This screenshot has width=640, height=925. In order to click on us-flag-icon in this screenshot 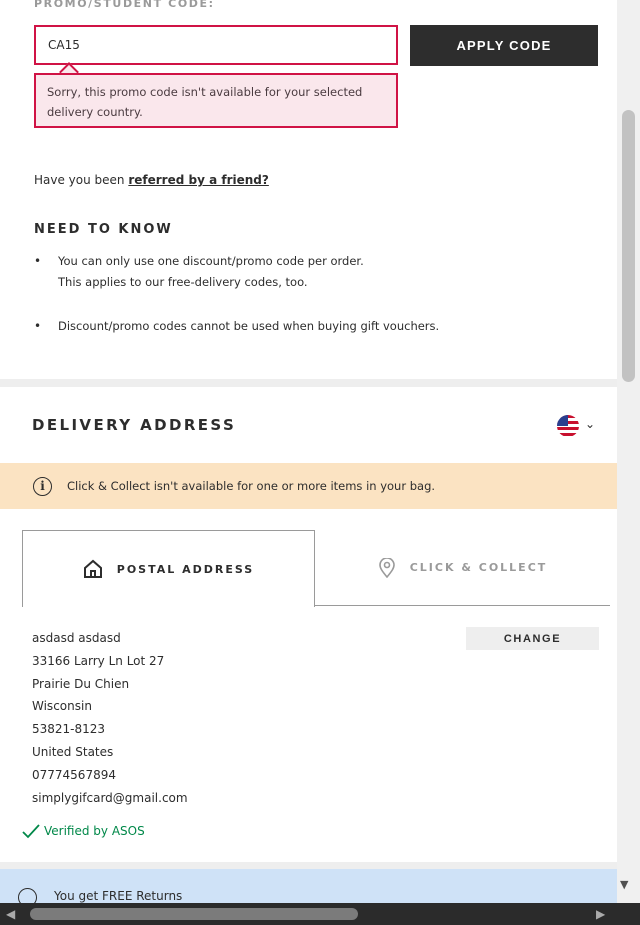, I will do `click(568, 426)`.